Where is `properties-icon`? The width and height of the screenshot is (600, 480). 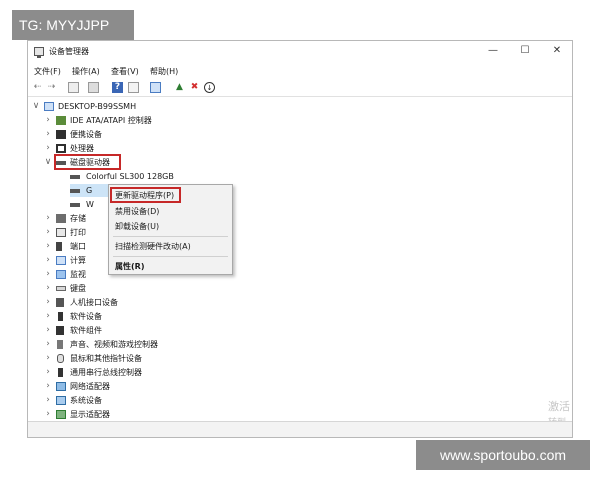 properties-icon is located at coordinates (73, 87).